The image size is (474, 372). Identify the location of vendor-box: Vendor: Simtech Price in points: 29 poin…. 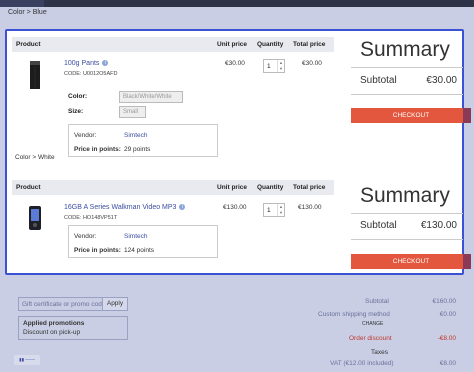
(143, 140).